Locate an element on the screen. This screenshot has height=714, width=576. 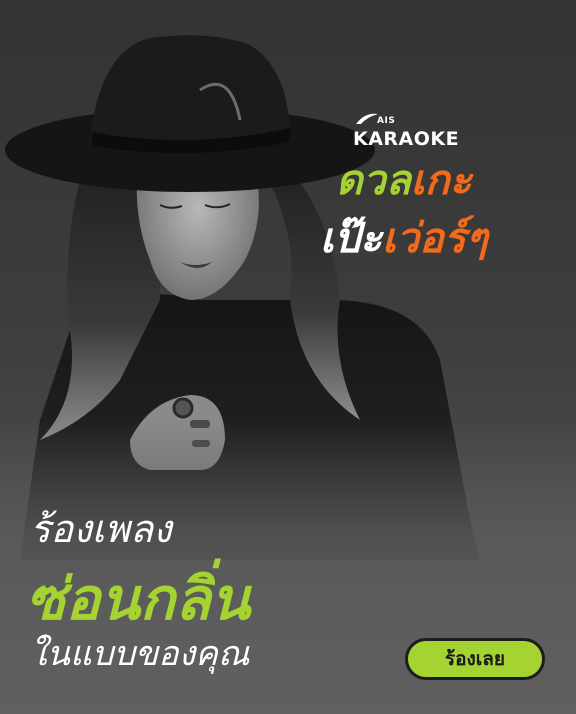
headline-line2: เป๊ะเว่อร์ๆ is located at coordinates (404, 238).